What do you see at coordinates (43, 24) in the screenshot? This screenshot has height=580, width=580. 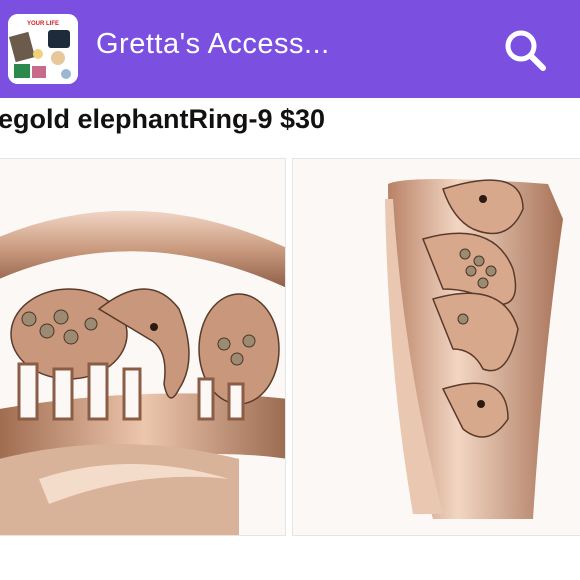 I see `svg-text: YOUR LIFE` at bounding box center [43, 24].